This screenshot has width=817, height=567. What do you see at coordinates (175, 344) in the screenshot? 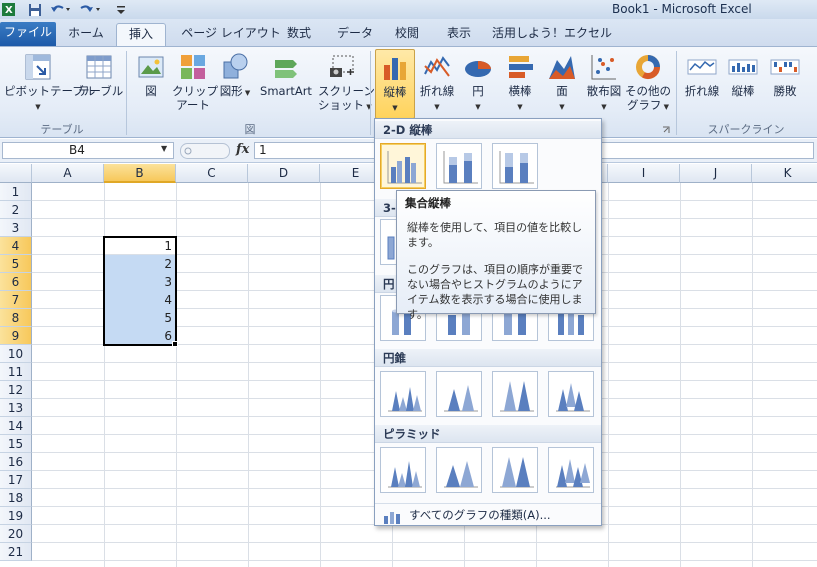
I see `fill-handle` at bounding box center [175, 344].